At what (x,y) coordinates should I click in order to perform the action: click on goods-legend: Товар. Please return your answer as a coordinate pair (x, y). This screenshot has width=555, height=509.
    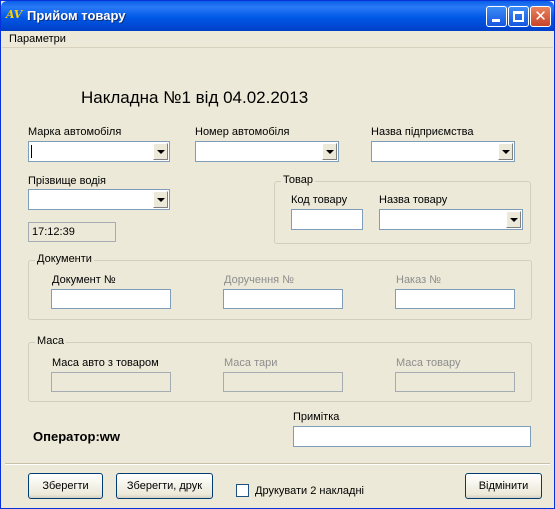
    Looking at the image, I should click on (298, 180).